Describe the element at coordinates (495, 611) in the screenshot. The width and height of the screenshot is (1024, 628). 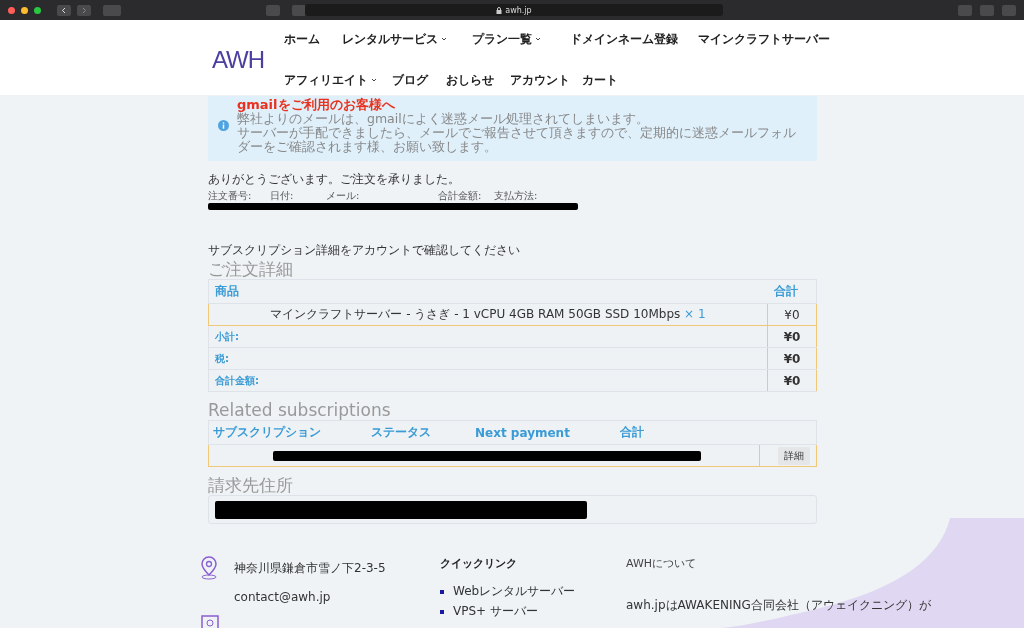
I see `quick-link: VPS+ サーバー` at that location.